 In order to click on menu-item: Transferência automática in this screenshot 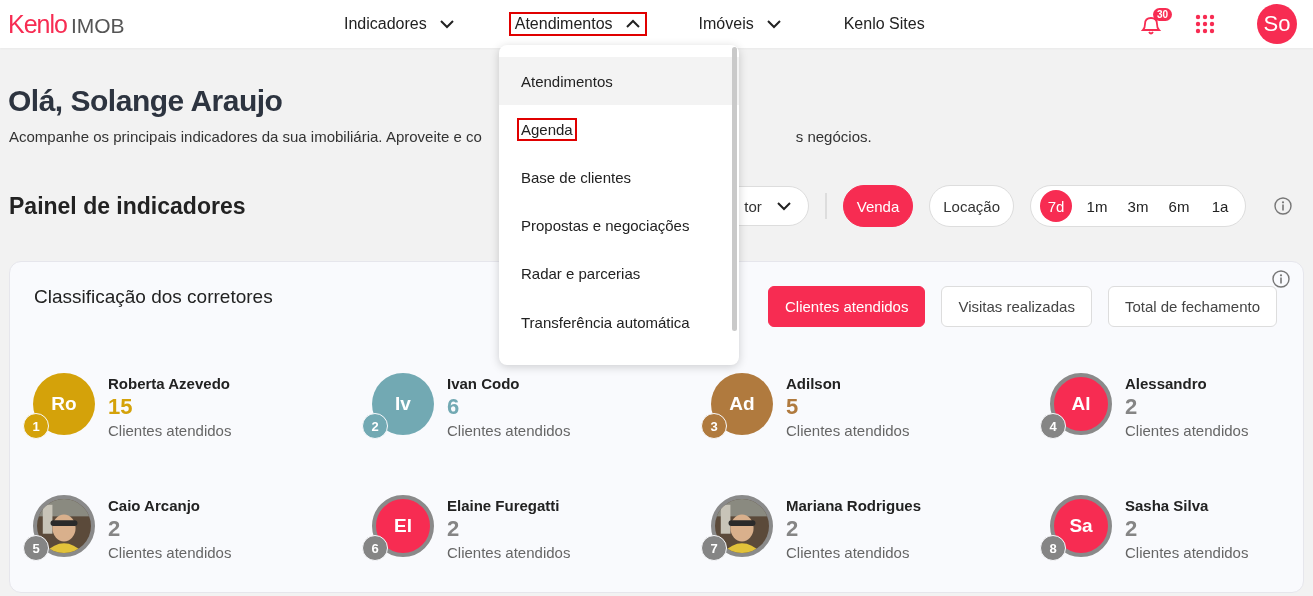, I will do `click(605, 322)`.